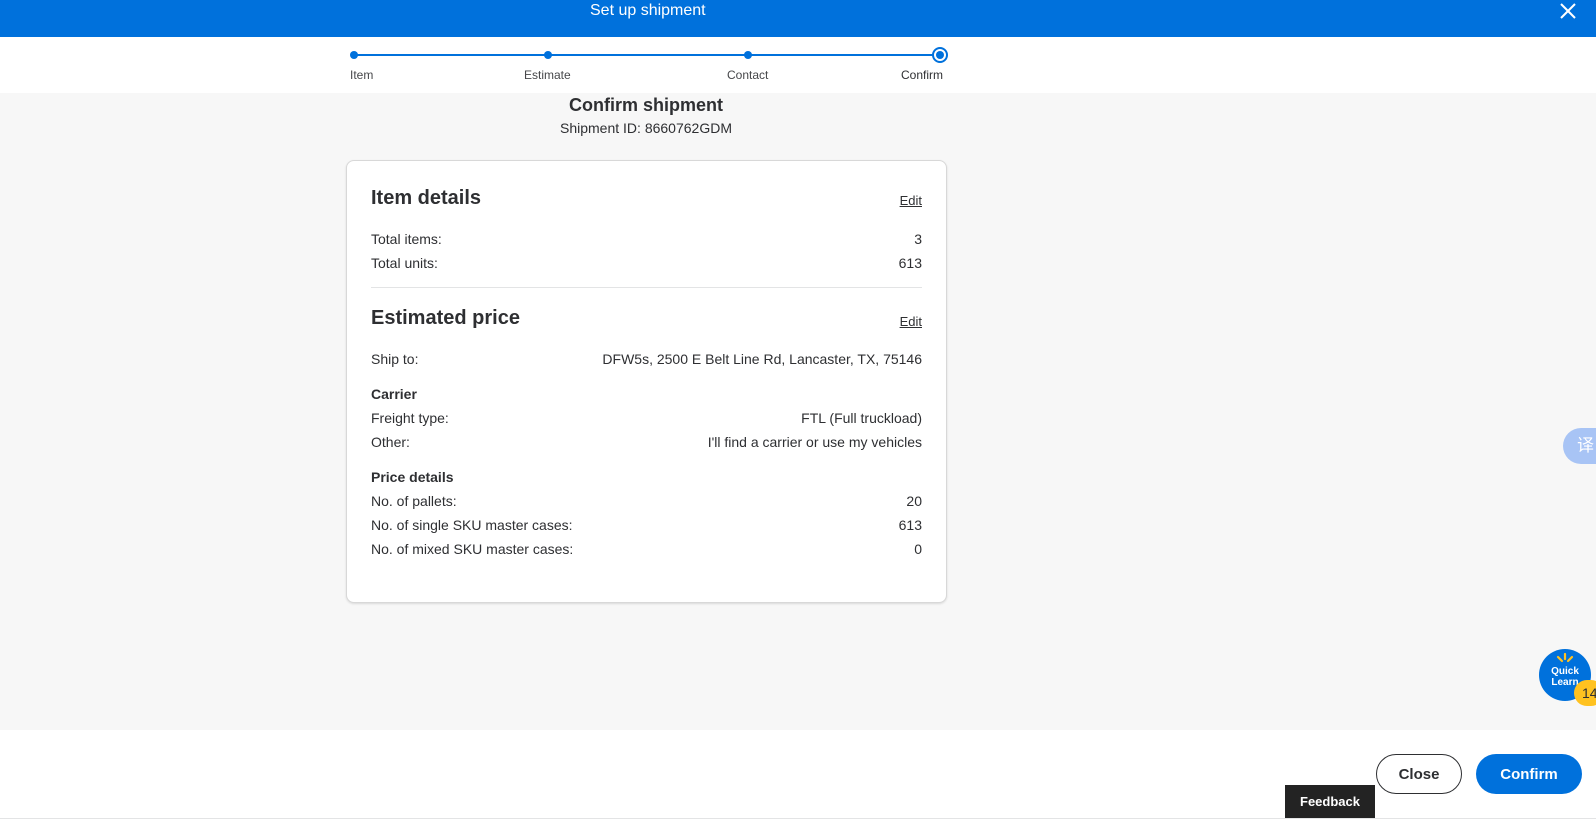 The width and height of the screenshot is (1596, 823). Describe the element at coordinates (798, 818) in the screenshot. I see `footer-divider` at that location.